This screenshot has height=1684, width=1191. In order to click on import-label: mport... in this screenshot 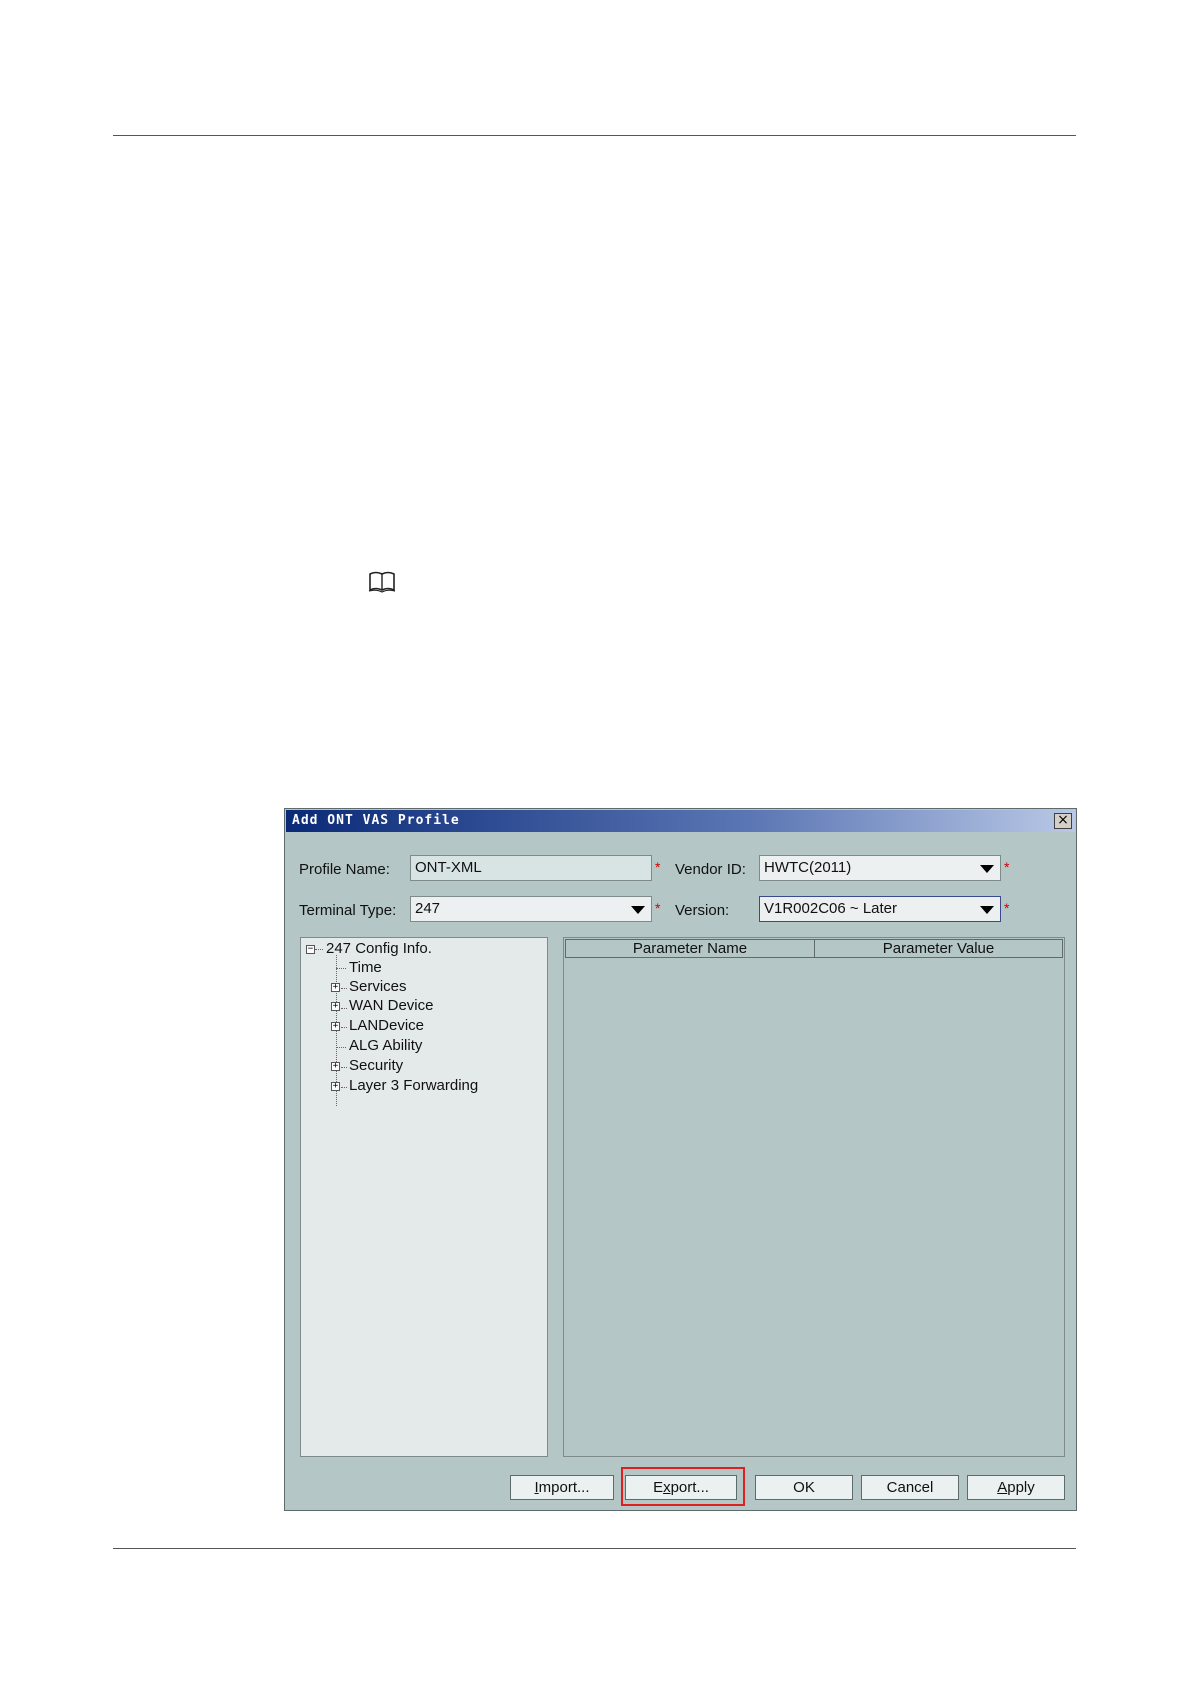, I will do `click(564, 1487)`.